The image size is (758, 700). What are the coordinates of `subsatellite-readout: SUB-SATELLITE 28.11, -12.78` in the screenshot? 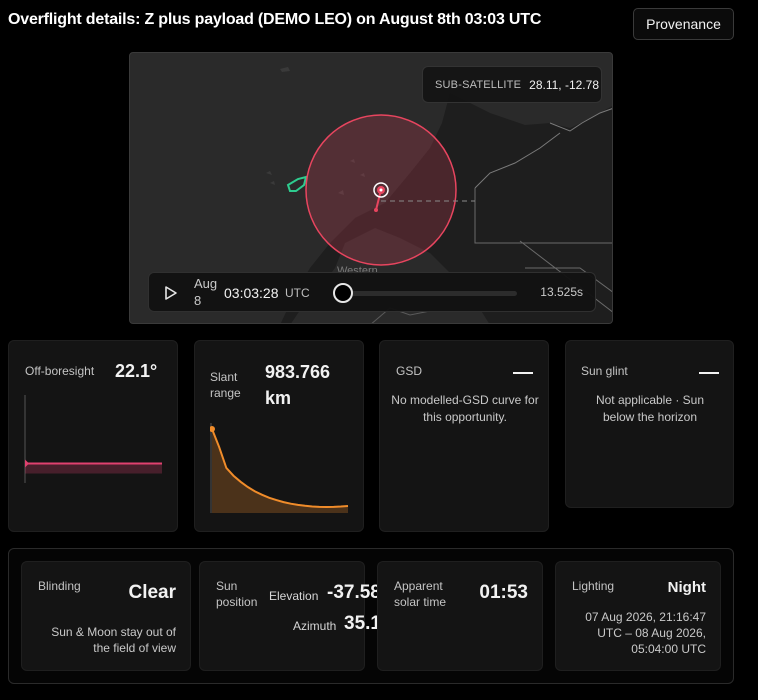 It's located at (512, 84).